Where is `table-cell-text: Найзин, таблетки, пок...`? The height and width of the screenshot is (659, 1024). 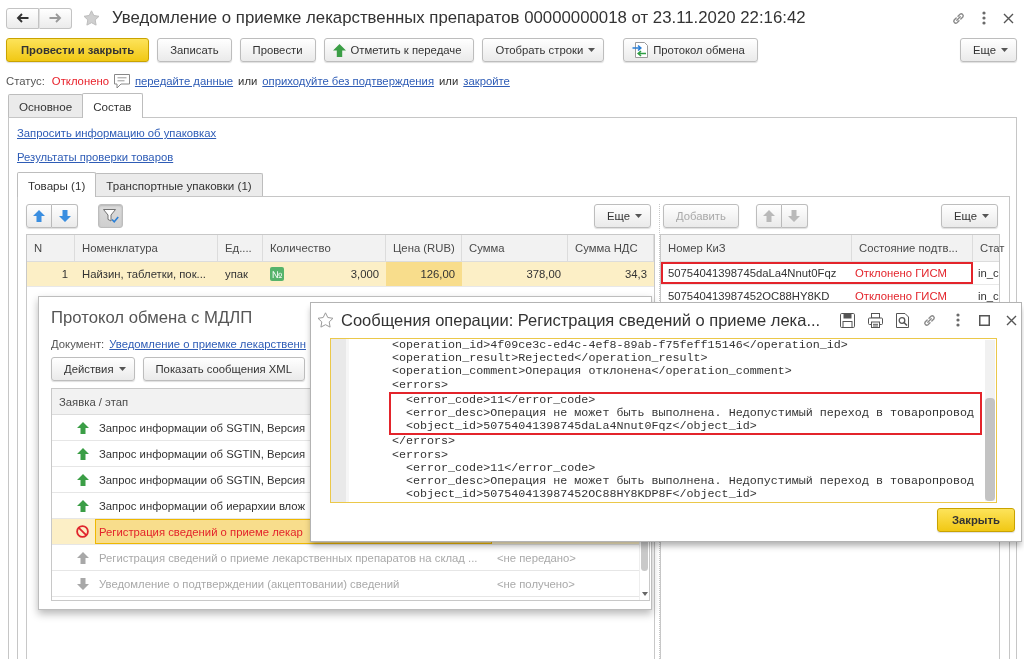 table-cell-text: Найзин, таблетки, пок... is located at coordinates (144, 274).